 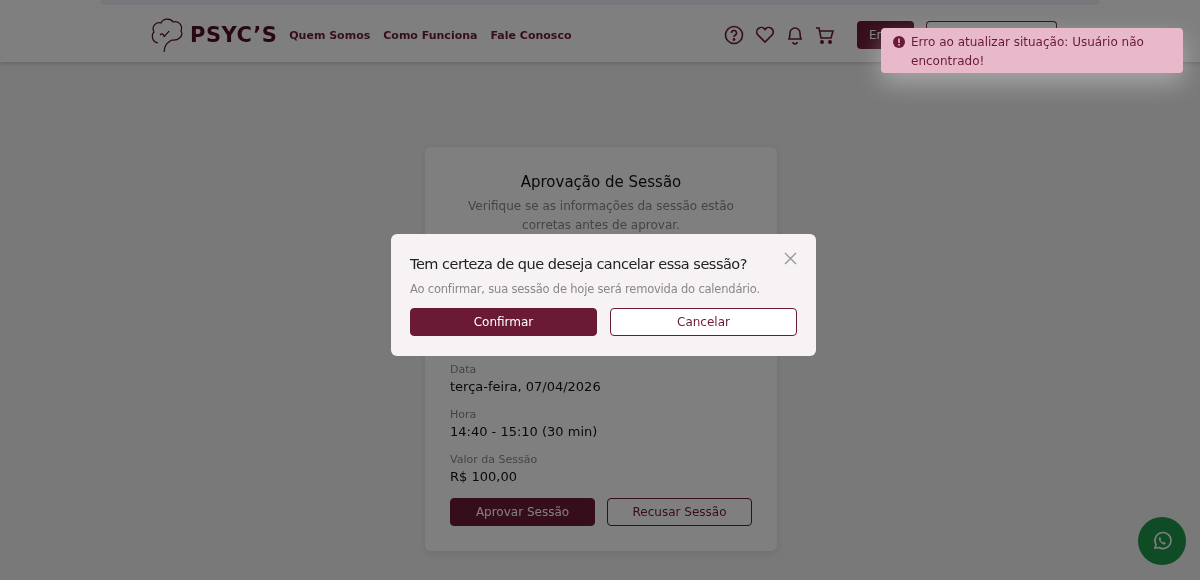 I want to click on field-label: Valor da Sessão, so click(x=494, y=459).